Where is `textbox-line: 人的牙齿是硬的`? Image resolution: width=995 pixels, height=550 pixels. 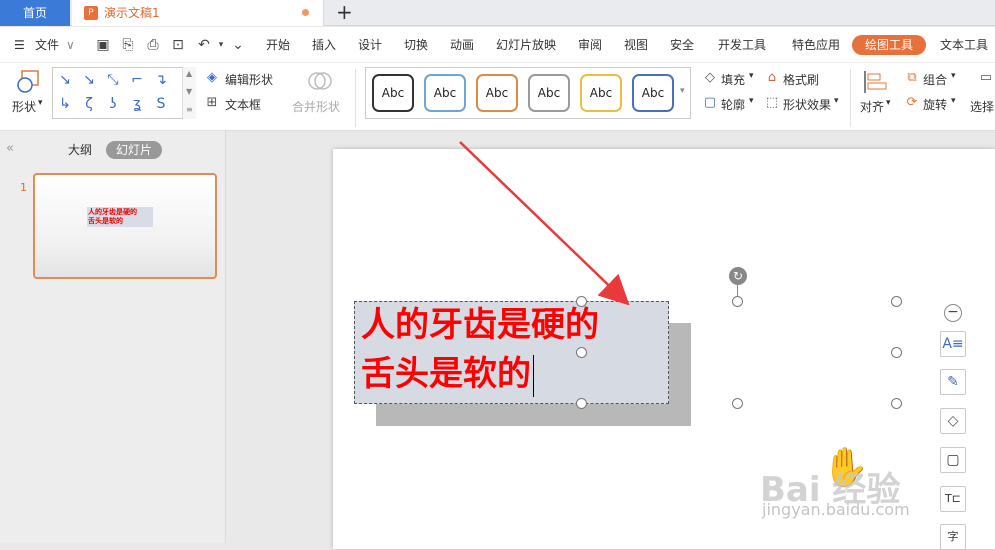
textbox-line: 人的牙齿是硬的 is located at coordinates (480, 325).